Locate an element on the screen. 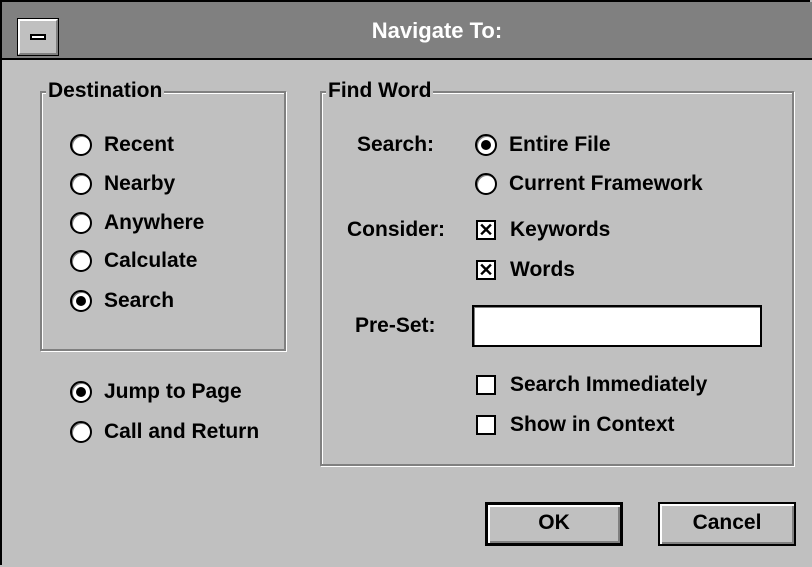 Image resolution: width=812 pixels, height=567 pixels. radio-jump-to-page: Jump to Page is located at coordinates (156, 392).